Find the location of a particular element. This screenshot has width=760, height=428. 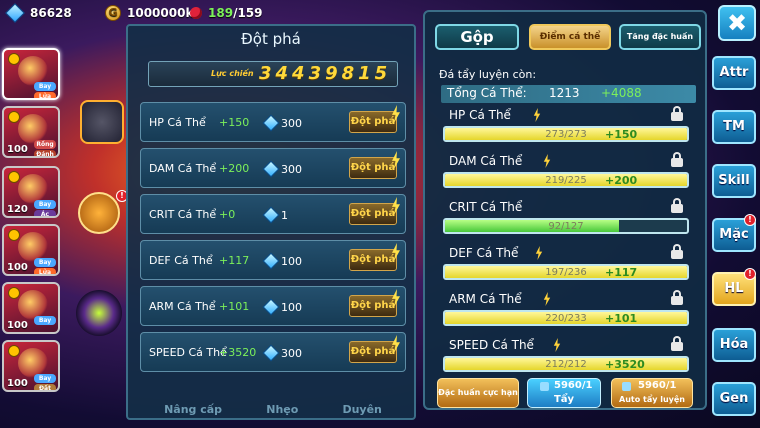

skill-orb-icon is located at coordinates (102, 122).